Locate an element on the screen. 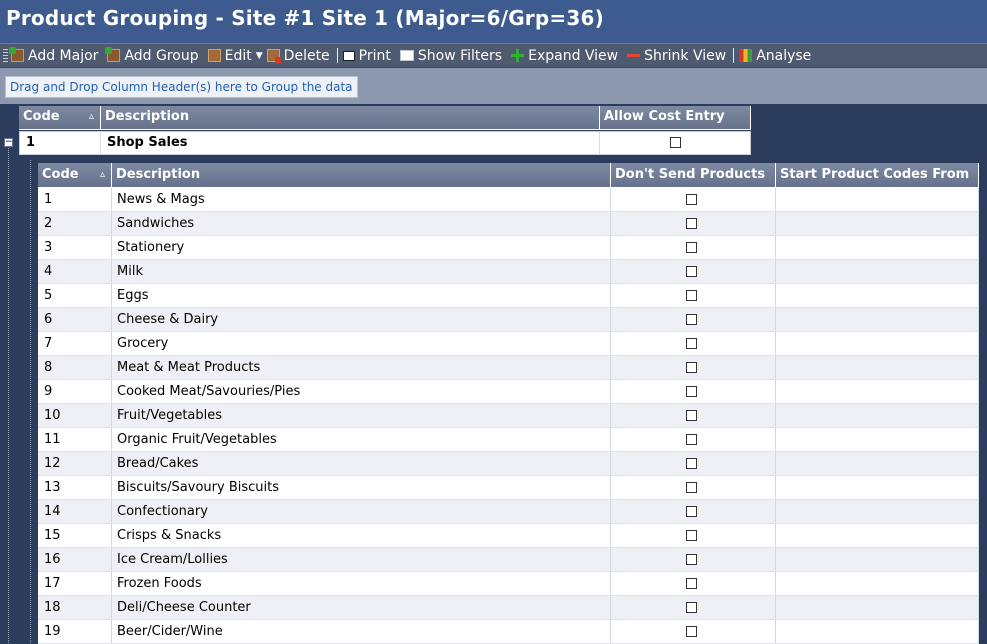  column-header-start-product-codes-from: Start Product Codes From is located at coordinates (877, 175).